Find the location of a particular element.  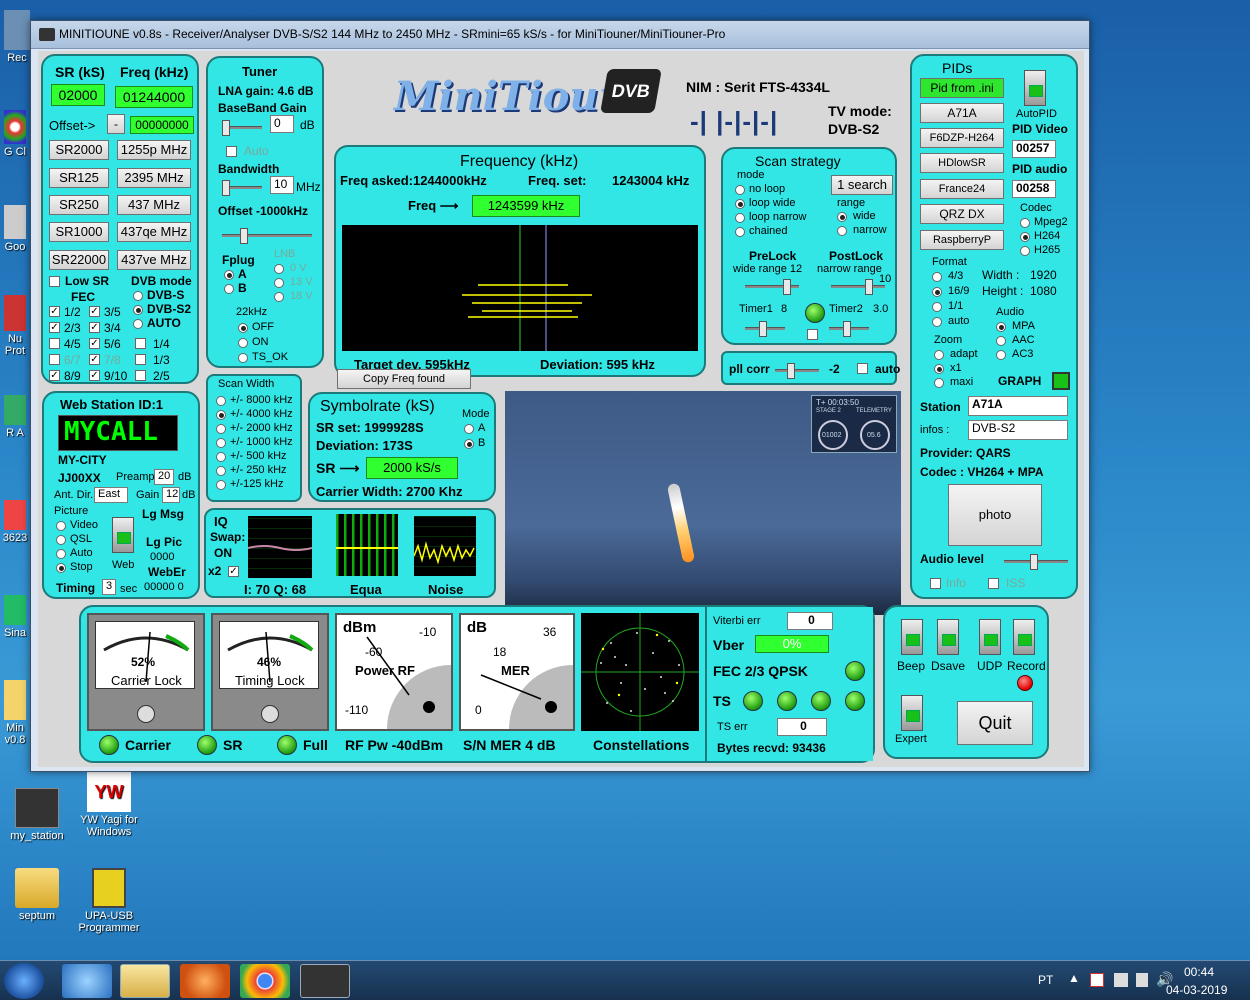

audio-aac-radio is located at coordinates (1001, 341).